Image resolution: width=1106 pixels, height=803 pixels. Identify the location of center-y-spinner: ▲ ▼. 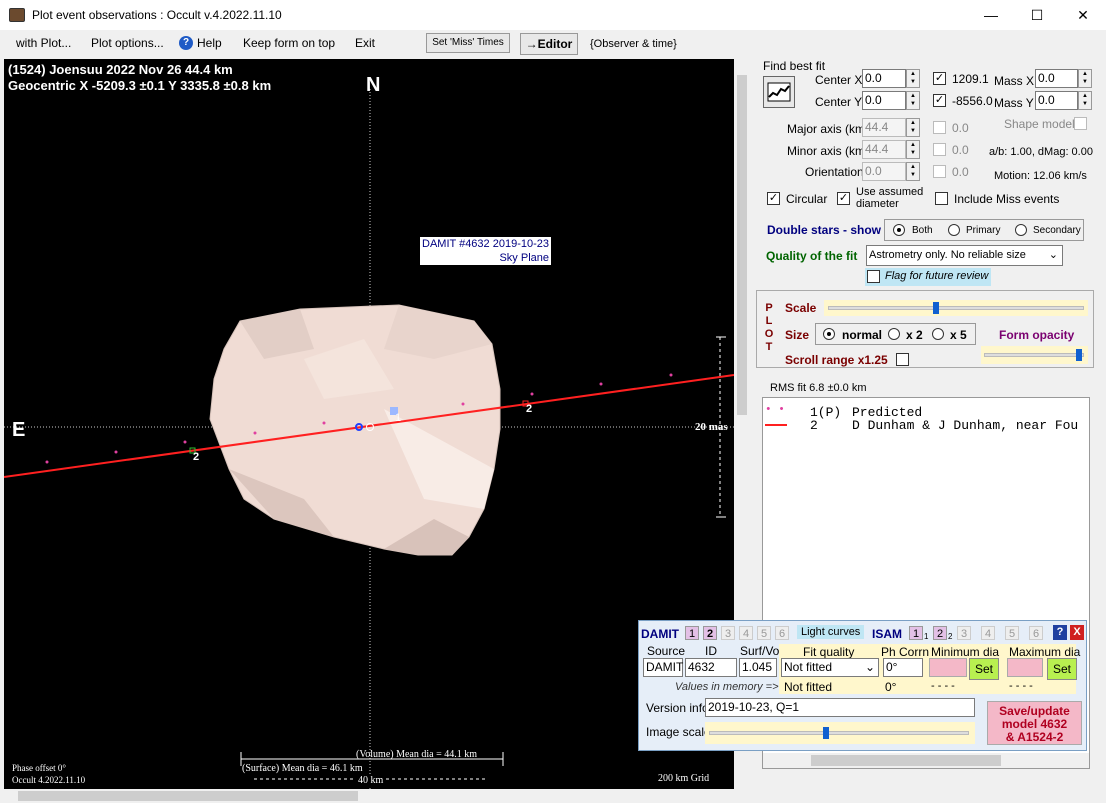
(913, 100).